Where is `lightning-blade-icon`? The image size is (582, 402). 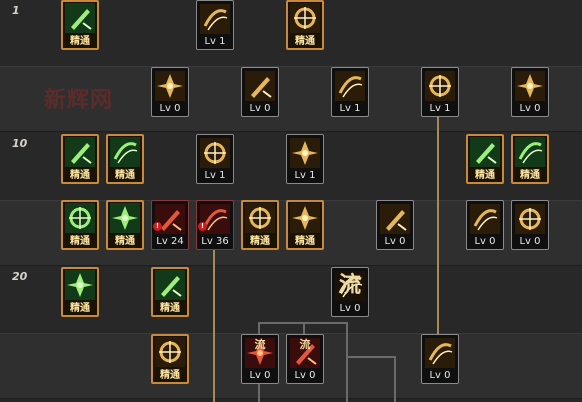 lightning-blade-icon is located at coordinates (80, 285).